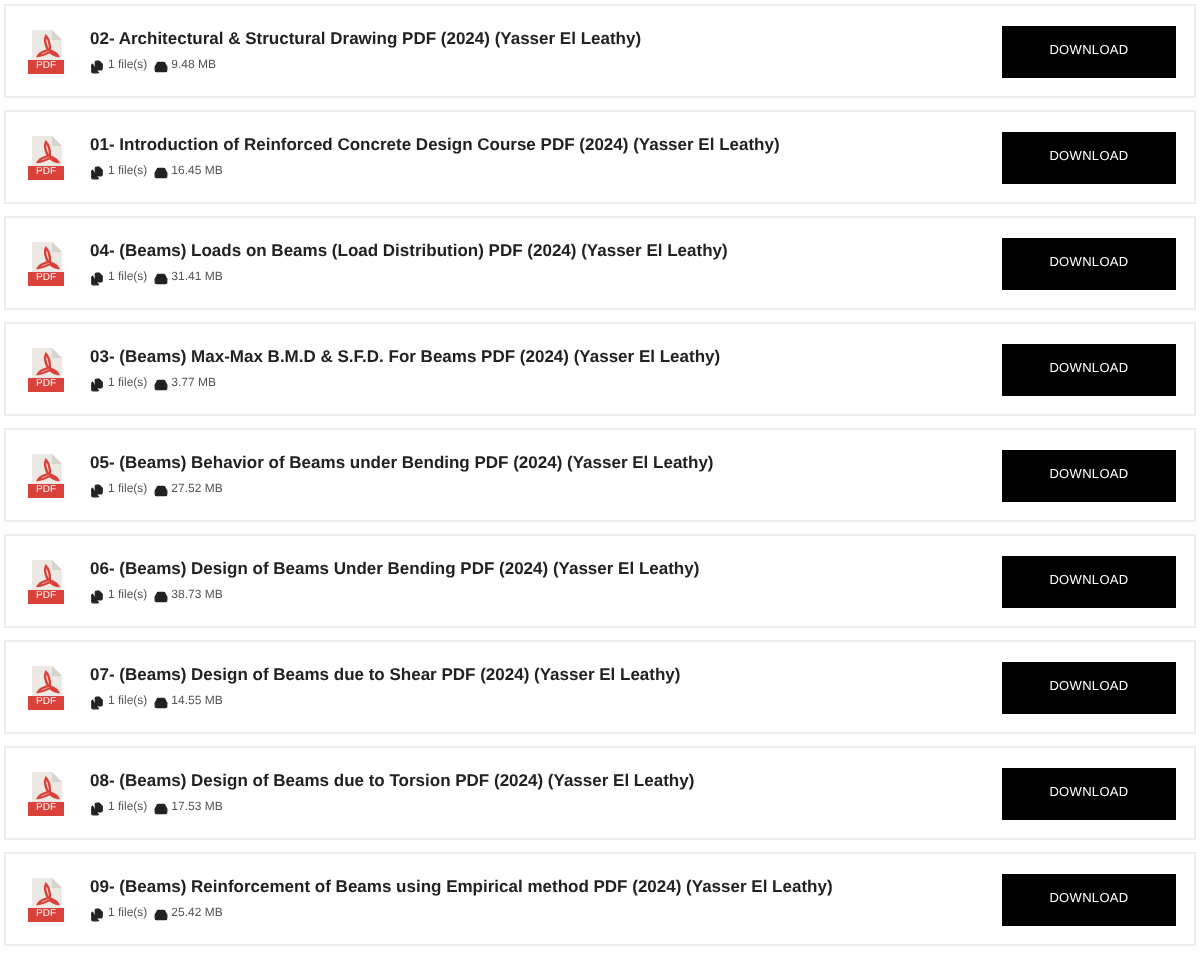 Image resolution: width=1200 pixels, height=954 pixels. Describe the element at coordinates (396, 569) in the screenshot. I see `file-title: 06- (Beams) Design of Beams Under Bending PDF (2024) (Yasser El Leathy)` at that location.